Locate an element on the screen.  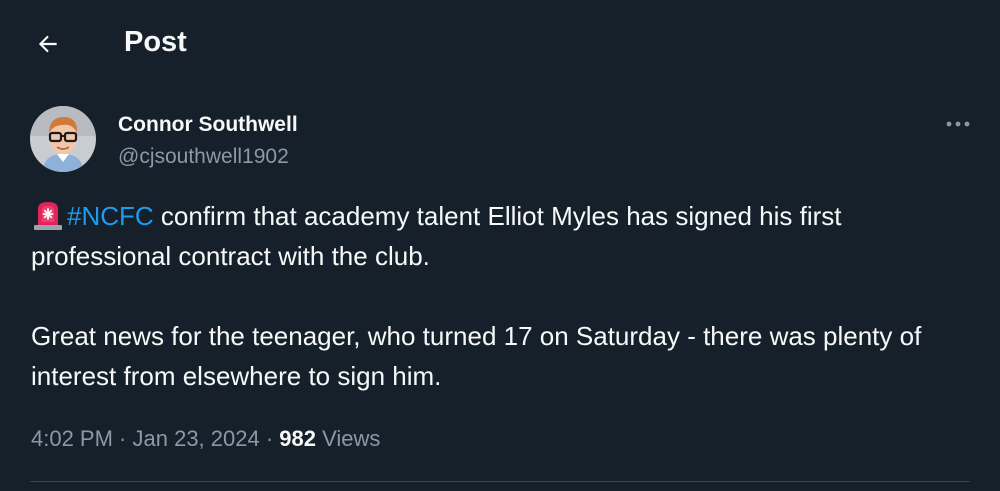
avatar-image is located at coordinates (63, 139).